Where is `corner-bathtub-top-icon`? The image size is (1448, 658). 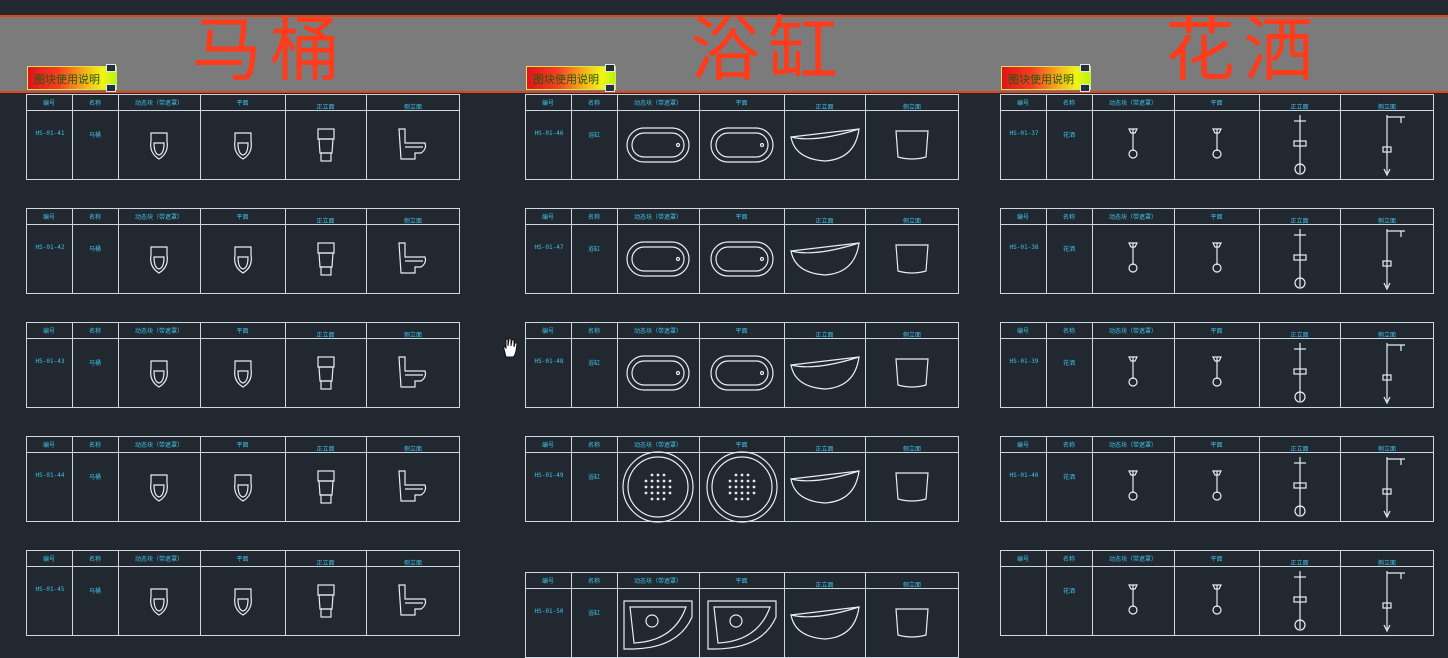 corner-bathtub-top-icon is located at coordinates (658, 625).